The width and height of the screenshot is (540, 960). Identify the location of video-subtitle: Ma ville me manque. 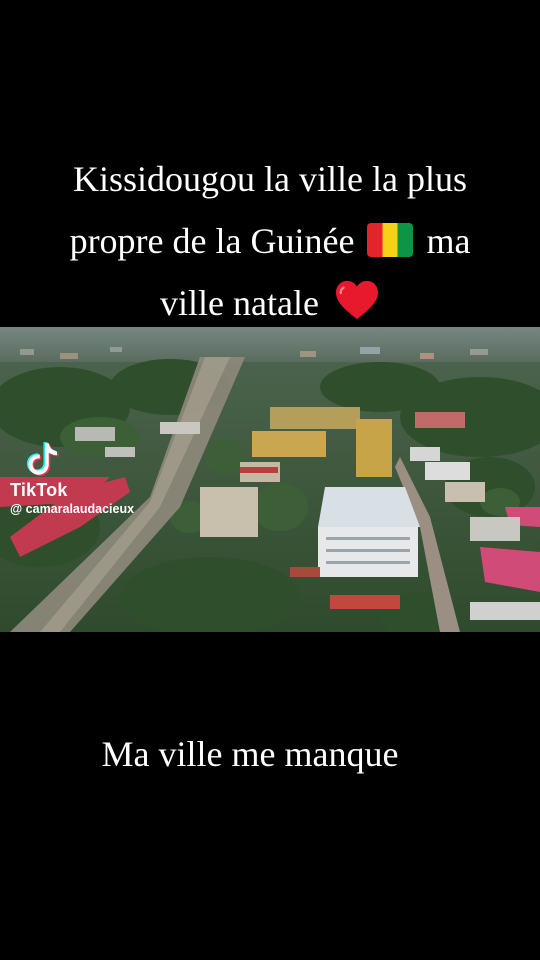
(250, 754).